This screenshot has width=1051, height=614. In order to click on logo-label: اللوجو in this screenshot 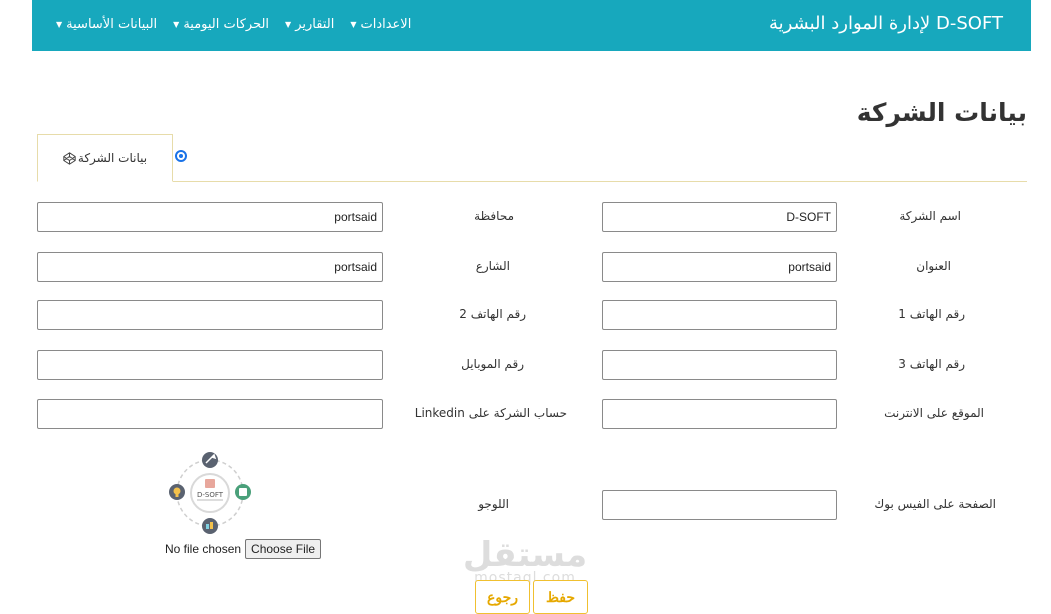, I will do `click(493, 504)`.